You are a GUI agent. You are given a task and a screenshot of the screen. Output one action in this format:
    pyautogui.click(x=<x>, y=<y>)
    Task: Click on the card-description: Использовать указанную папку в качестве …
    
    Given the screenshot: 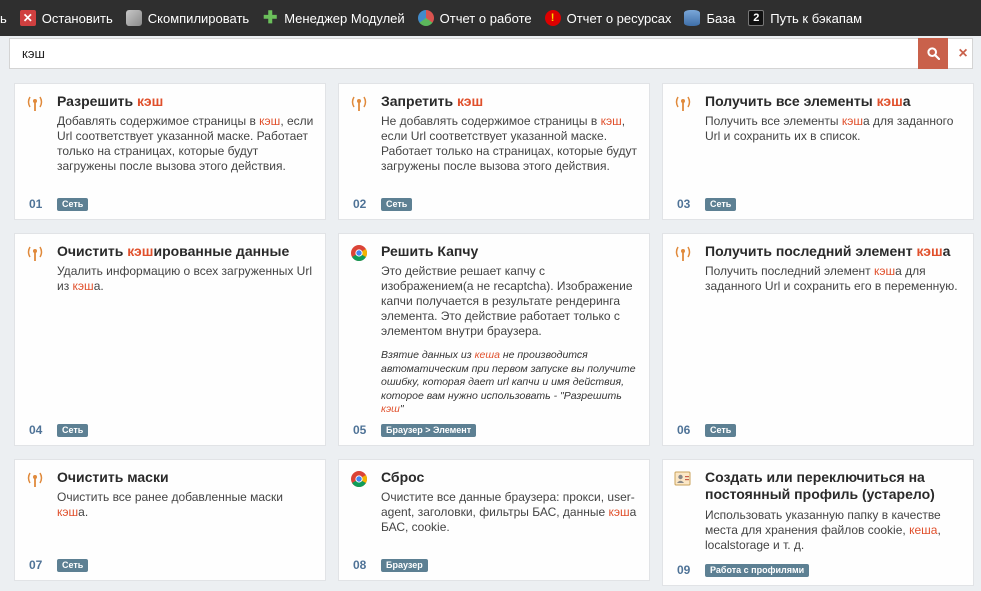 What is the action you would take?
    pyautogui.click(x=834, y=530)
    